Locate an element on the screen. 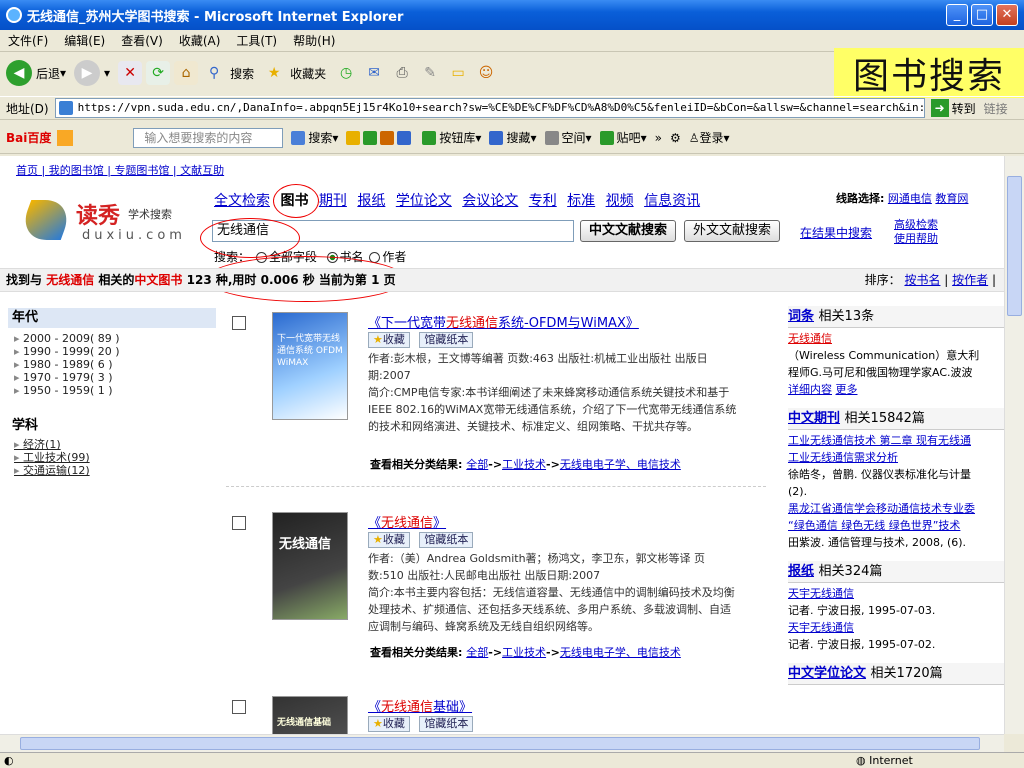 This screenshot has width=1024, height=768. baidu-collect-button: 搜藏 ▾ is located at coordinates (513, 137).